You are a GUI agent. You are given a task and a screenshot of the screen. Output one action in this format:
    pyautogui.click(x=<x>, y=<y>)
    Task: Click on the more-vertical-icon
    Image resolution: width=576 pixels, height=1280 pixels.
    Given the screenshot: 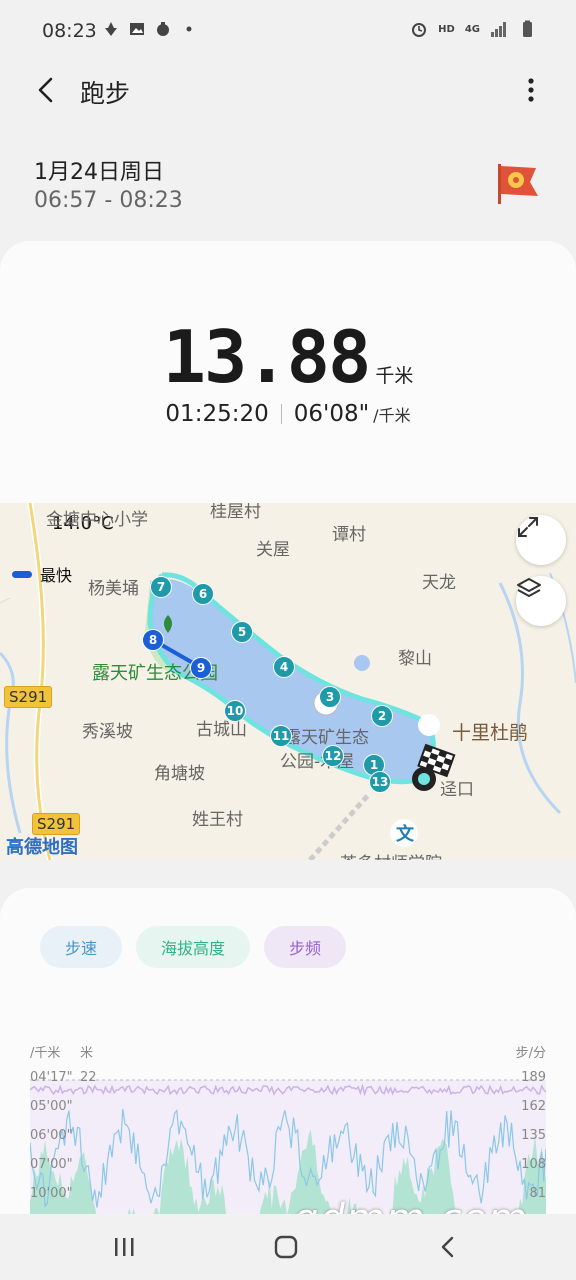 What is the action you would take?
    pyautogui.click(x=531, y=90)
    